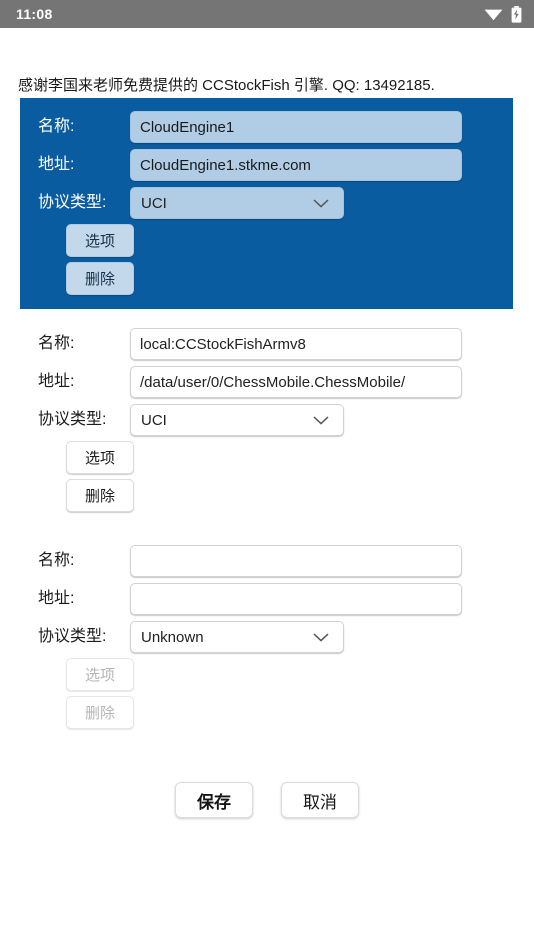 This screenshot has height=950, width=534. Describe the element at coordinates (56, 126) in the screenshot. I see `engine-1-name-label: 名称:` at that location.